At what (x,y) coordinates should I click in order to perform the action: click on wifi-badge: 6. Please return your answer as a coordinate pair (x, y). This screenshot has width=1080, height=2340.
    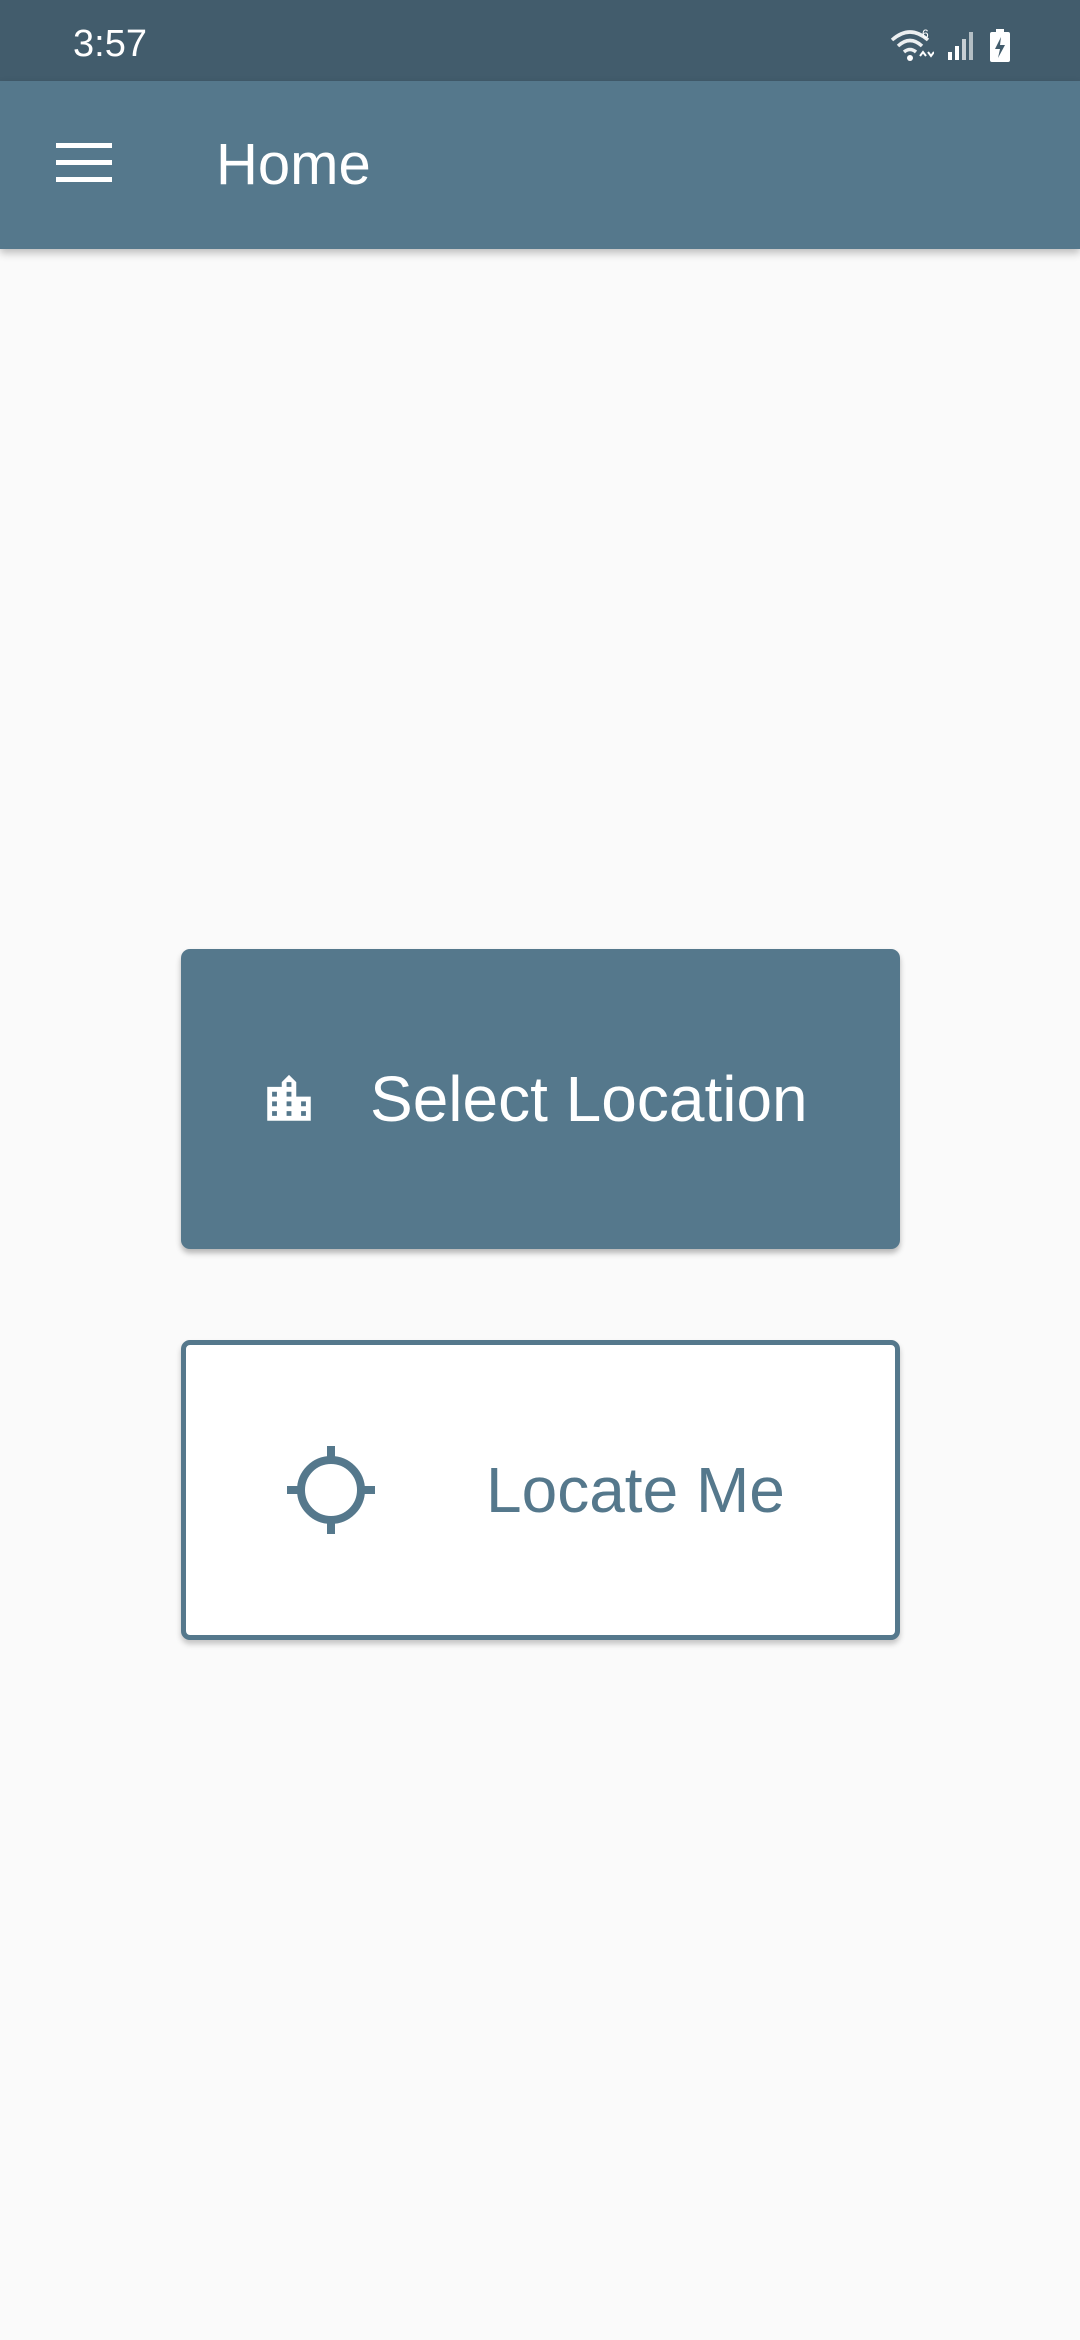
    Looking at the image, I should click on (925, 34).